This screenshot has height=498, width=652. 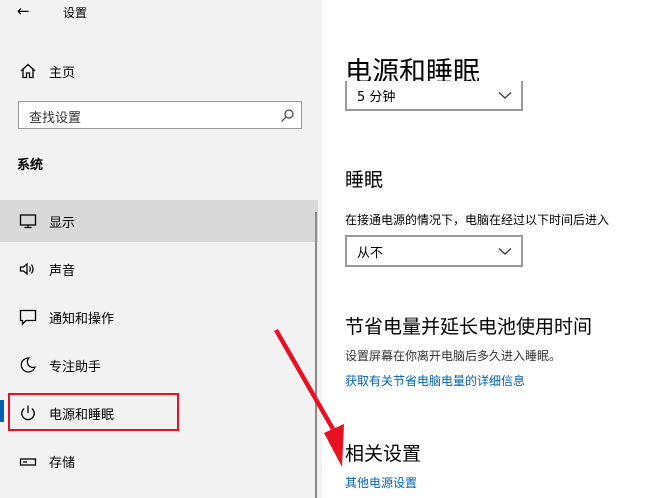 What do you see at coordinates (161, 13) in the screenshot?
I see `title-bar: ← 设置` at bounding box center [161, 13].